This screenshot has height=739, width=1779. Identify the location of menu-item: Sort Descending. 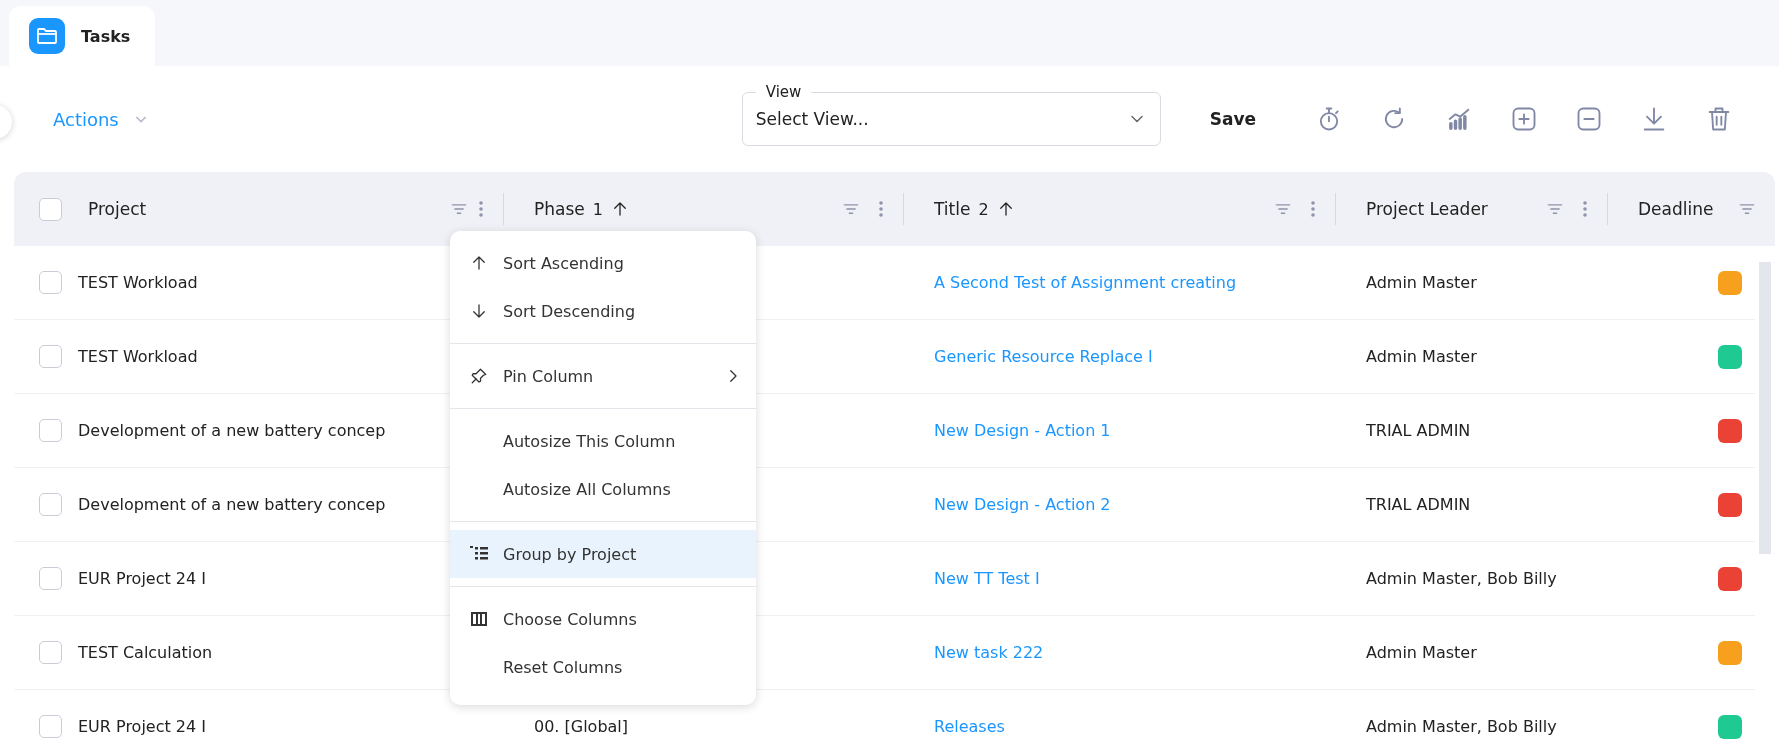
(603, 311).